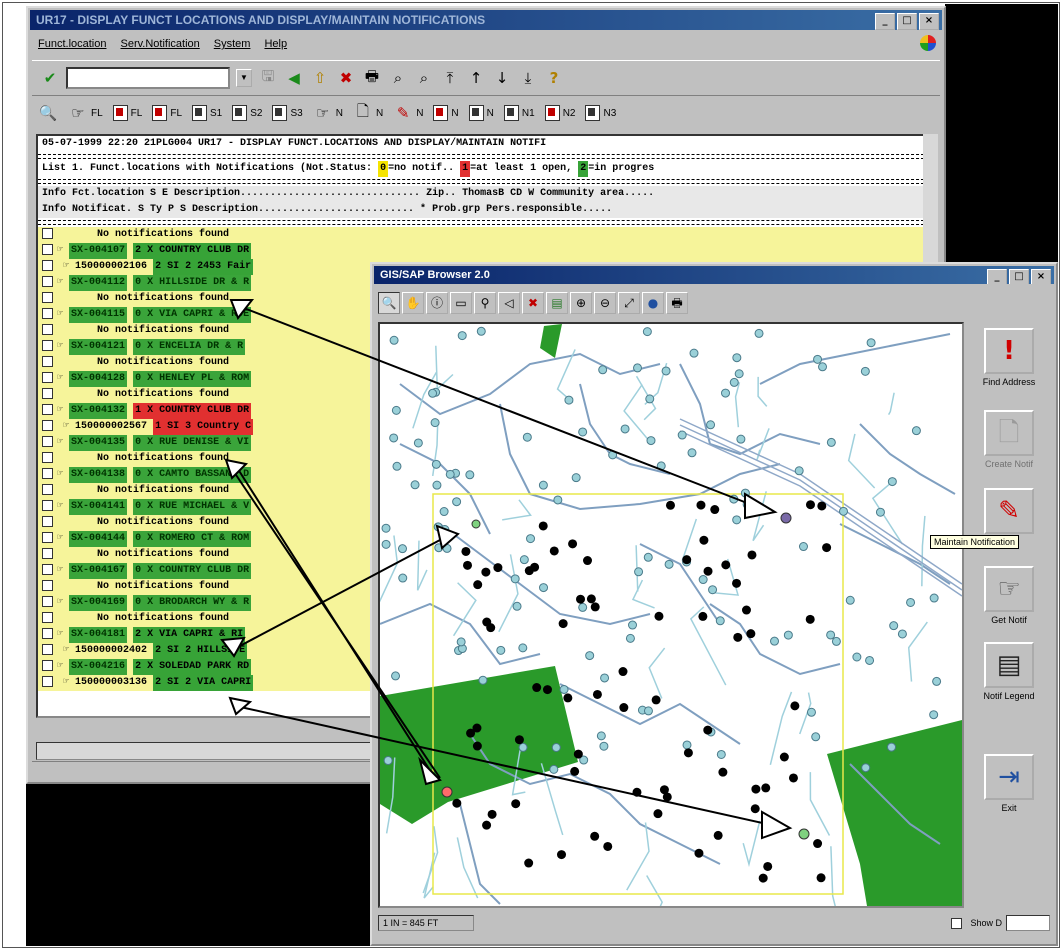  I want to click on funct-location-id: SX-004144, so click(98, 539).